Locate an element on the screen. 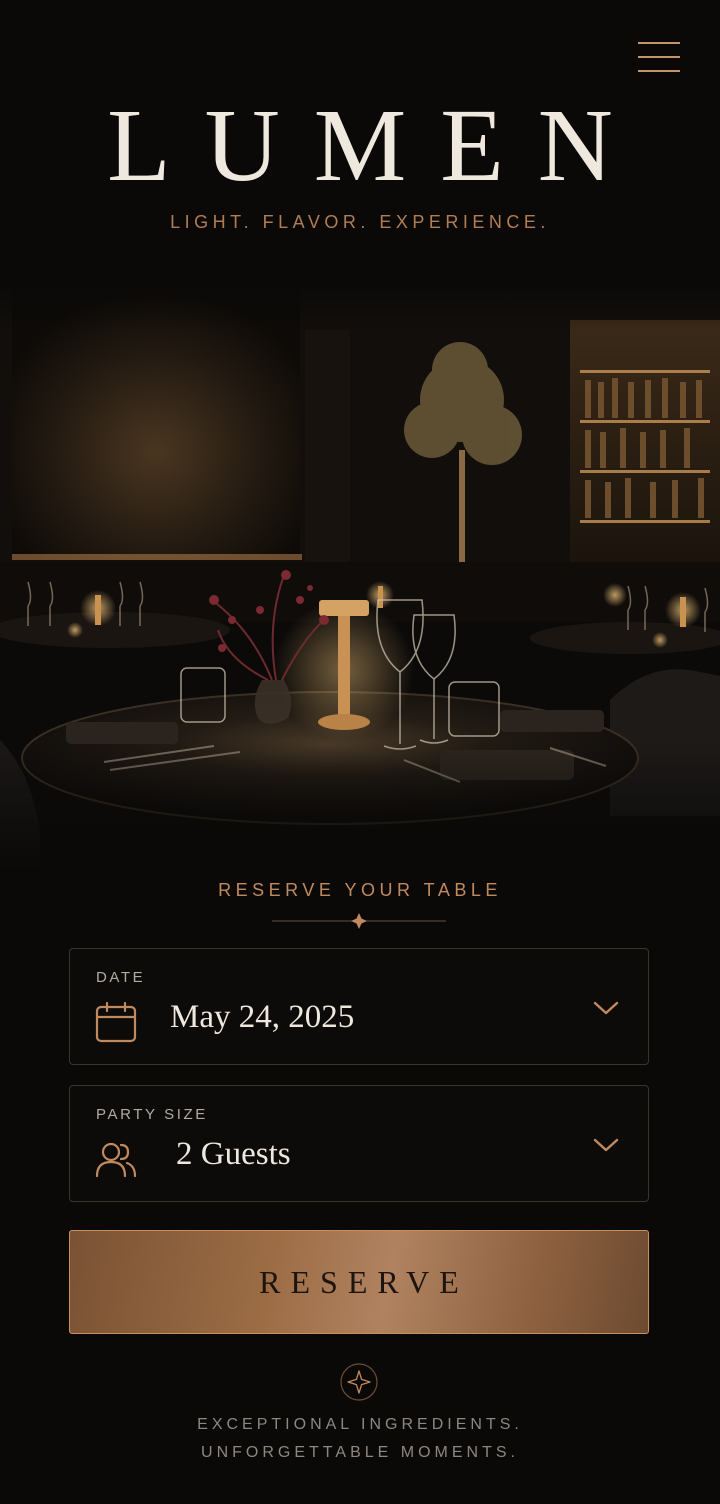  date-select: DATE May 24, 2025 is located at coordinates (359, 1006).